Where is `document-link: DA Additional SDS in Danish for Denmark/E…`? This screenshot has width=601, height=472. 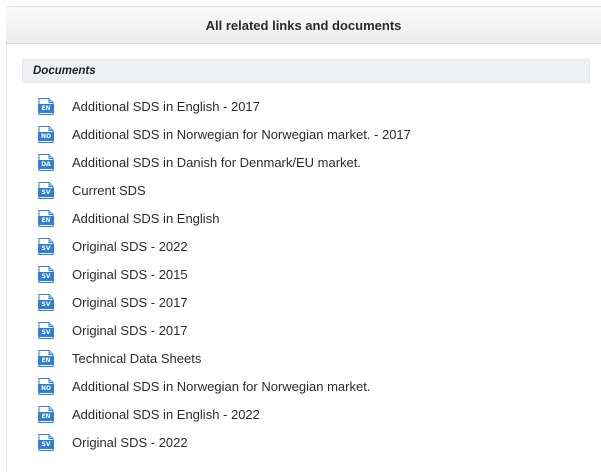
document-link: DA Additional SDS in Danish for Denmark/E… is located at coordinates (224, 162).